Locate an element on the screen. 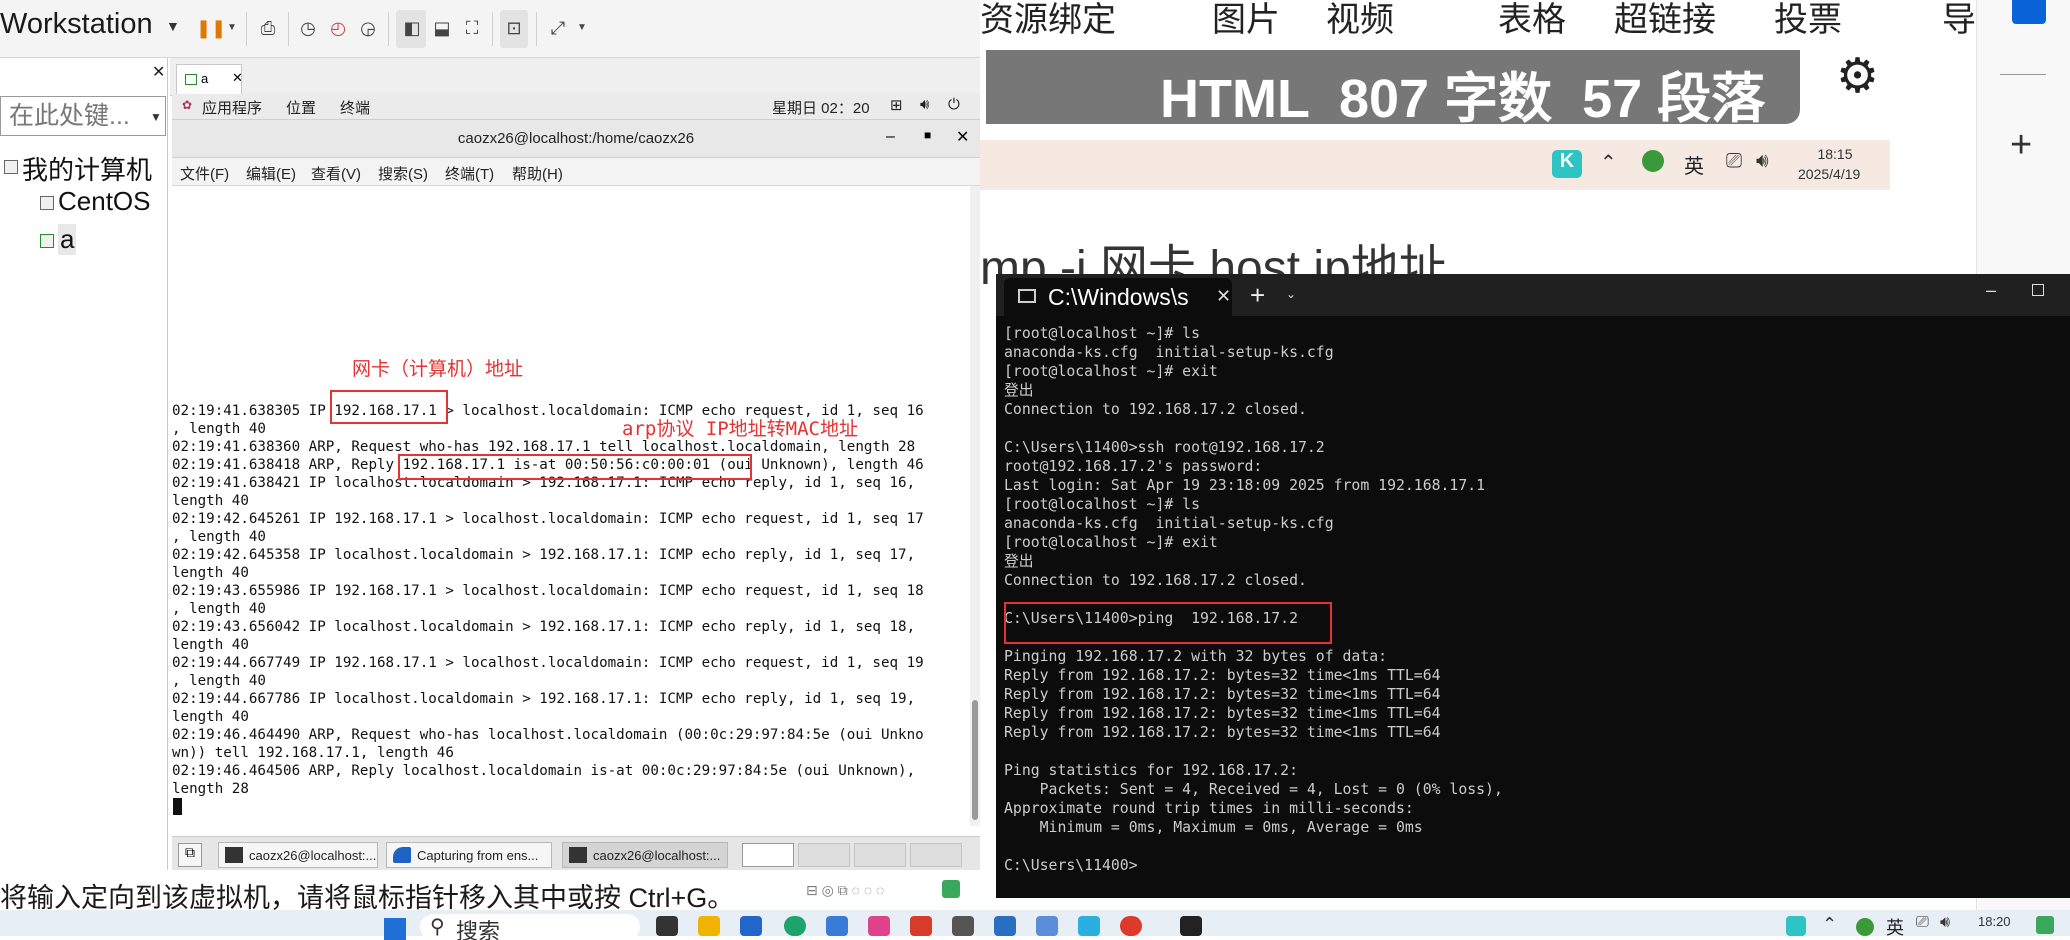 This screenshot has width=2070, height=940. send-keys-icon: ⎙ is located at coordinates (268, 28).